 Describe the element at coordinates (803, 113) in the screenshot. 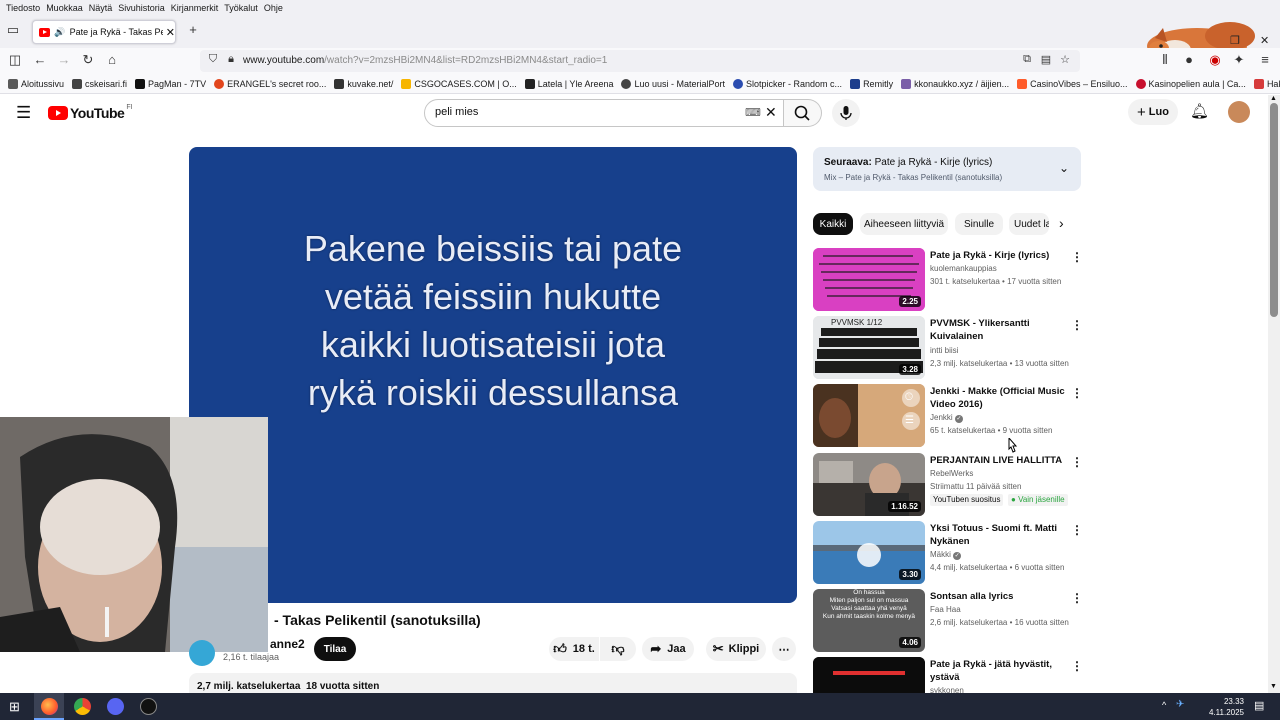

I see `search-button` at that location.